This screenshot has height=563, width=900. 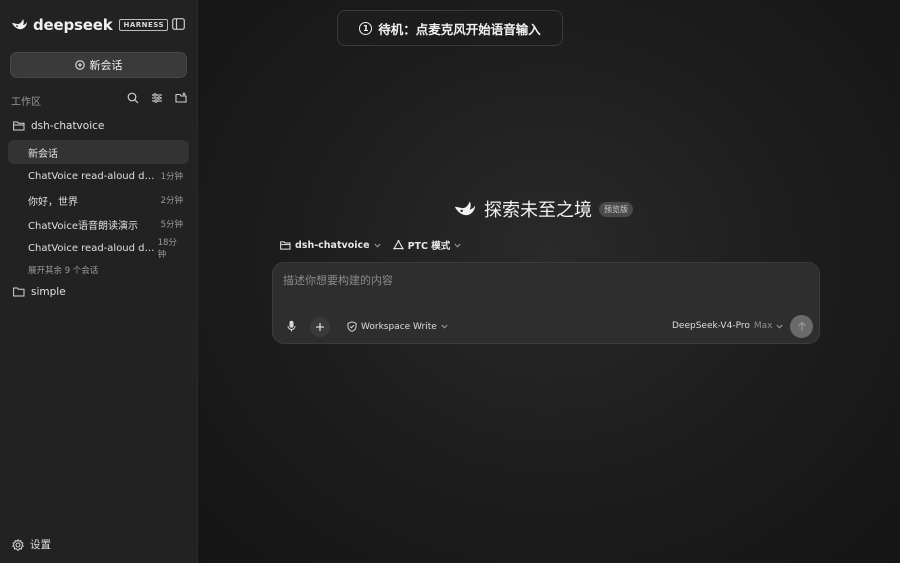 What do you see at coordinates (48, 292) in the screenshot?
I see `folder-name: simple` at bounding box center [48, 292].